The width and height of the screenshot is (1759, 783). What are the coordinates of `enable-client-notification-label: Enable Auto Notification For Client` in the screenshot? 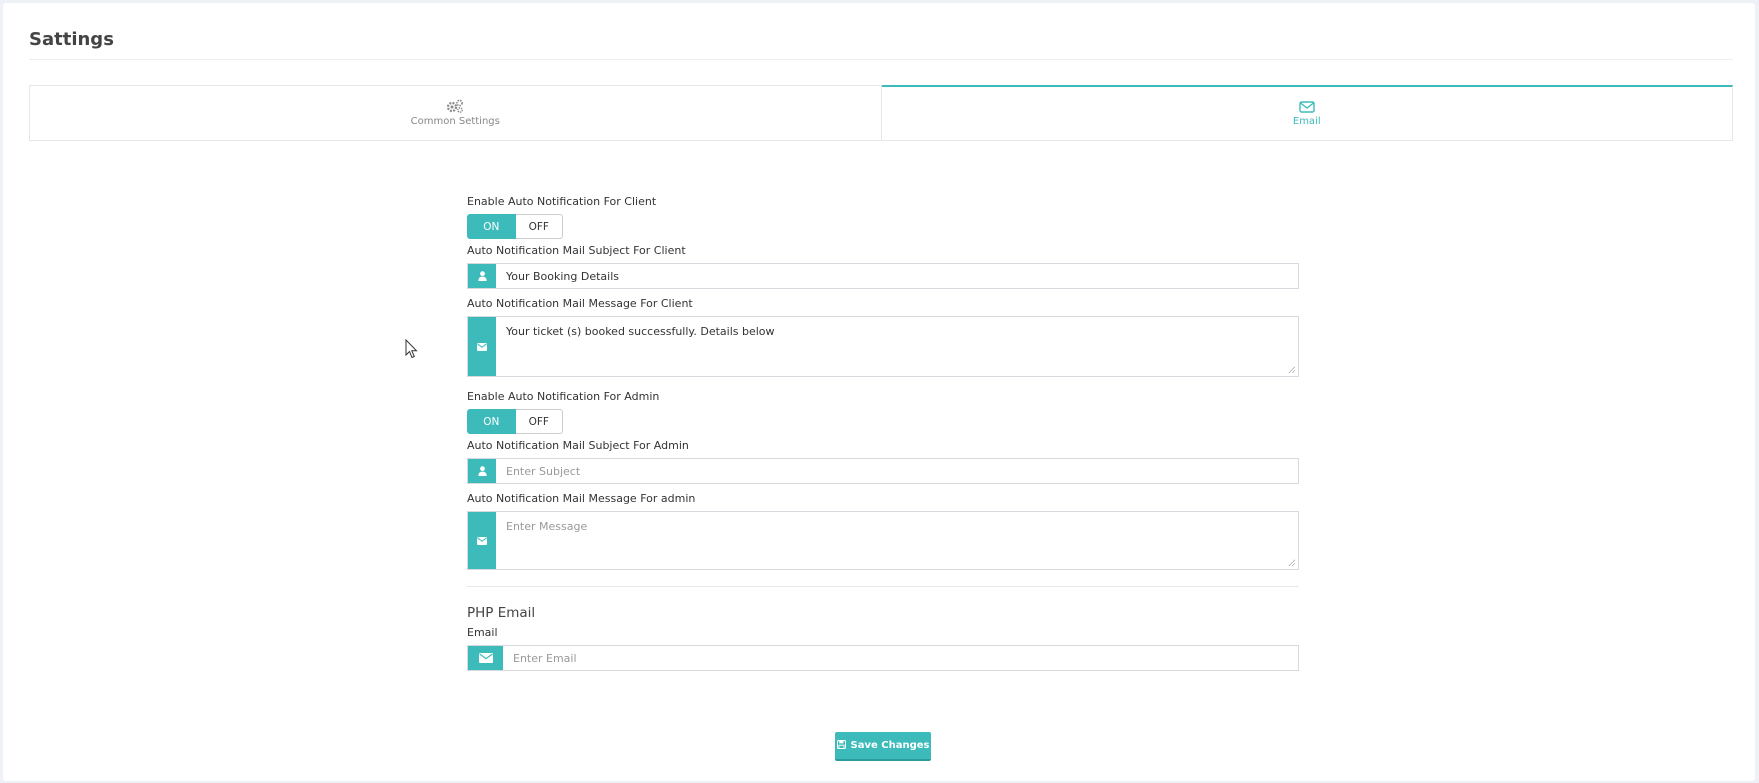 It's located at (562, 201).